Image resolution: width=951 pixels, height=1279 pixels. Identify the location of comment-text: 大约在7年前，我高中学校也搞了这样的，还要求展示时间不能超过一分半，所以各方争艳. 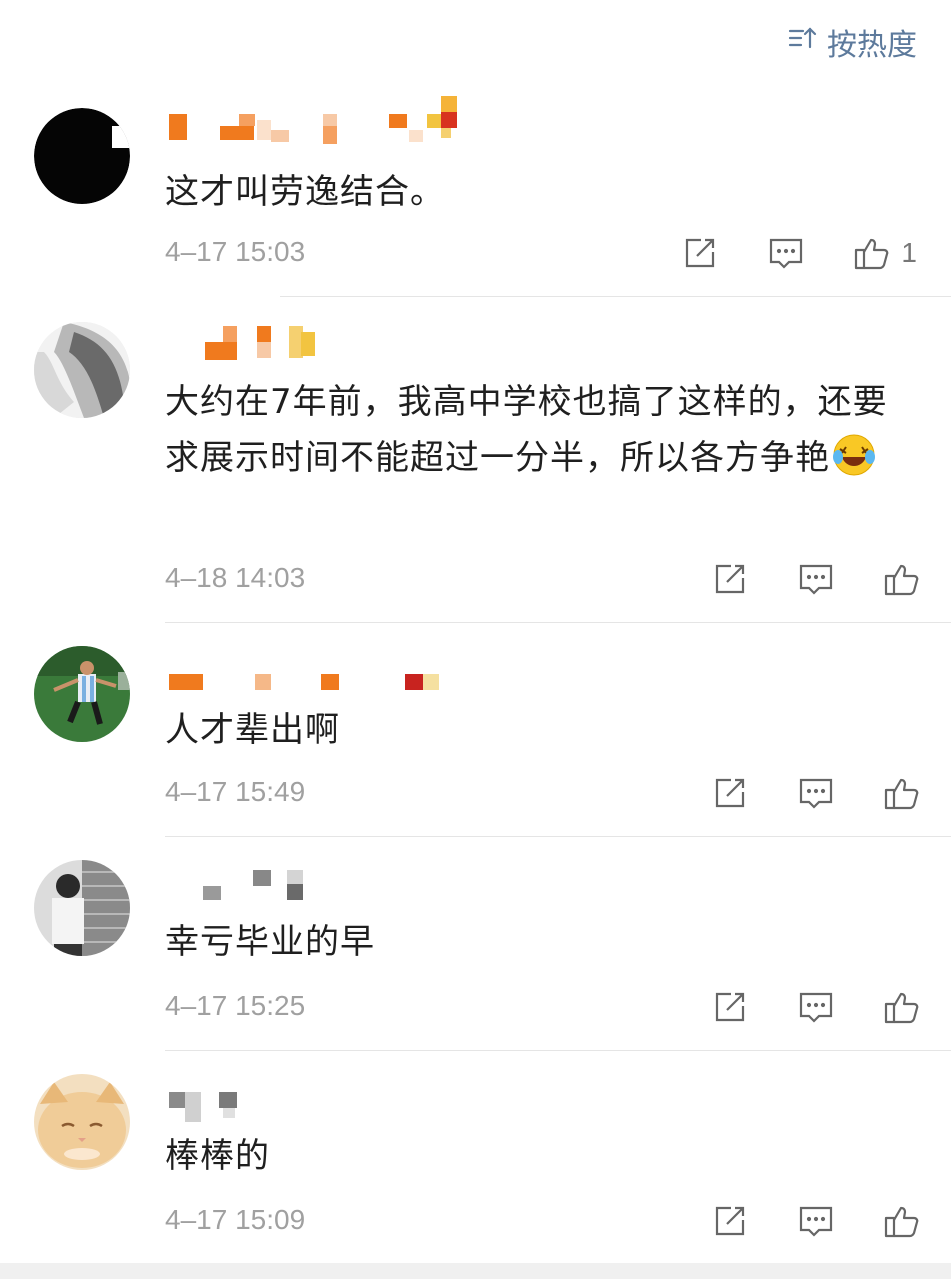
(542, 430).